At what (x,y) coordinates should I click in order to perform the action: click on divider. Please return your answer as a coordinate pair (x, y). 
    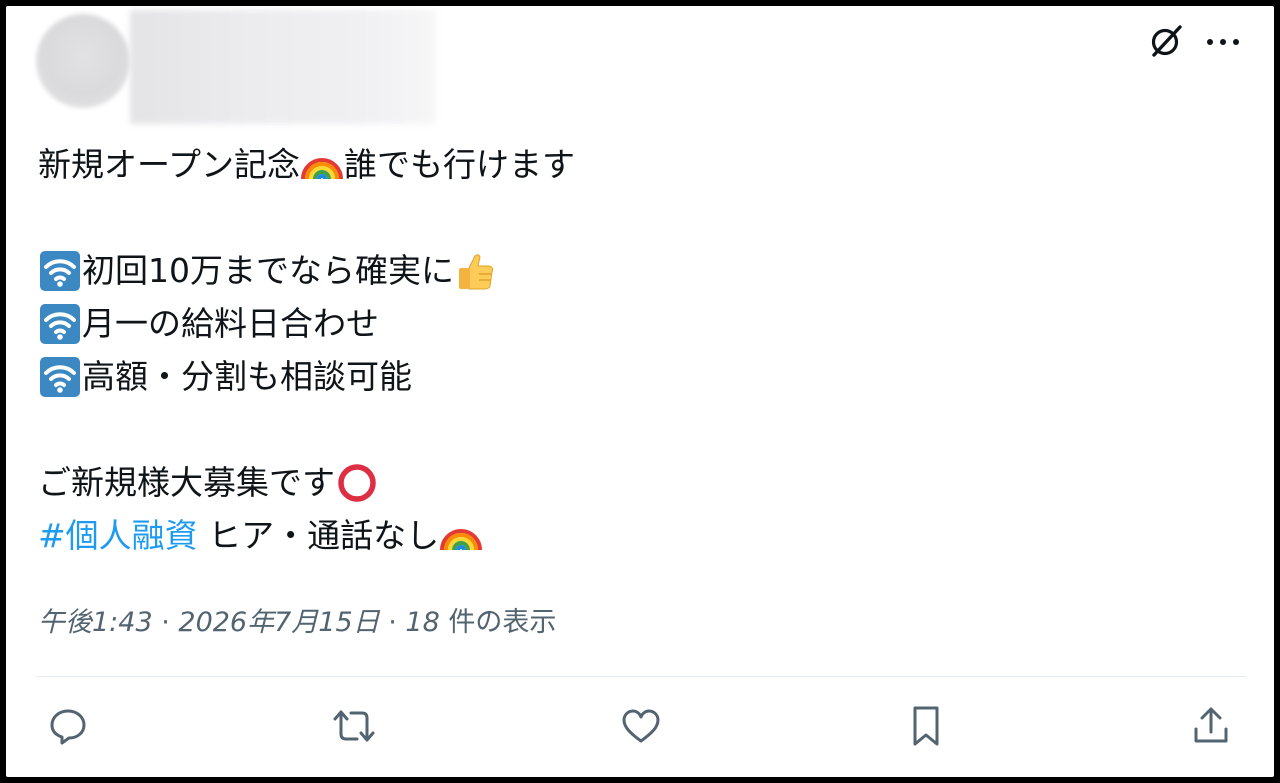
    Looking at the image, I should click on (641, 676).